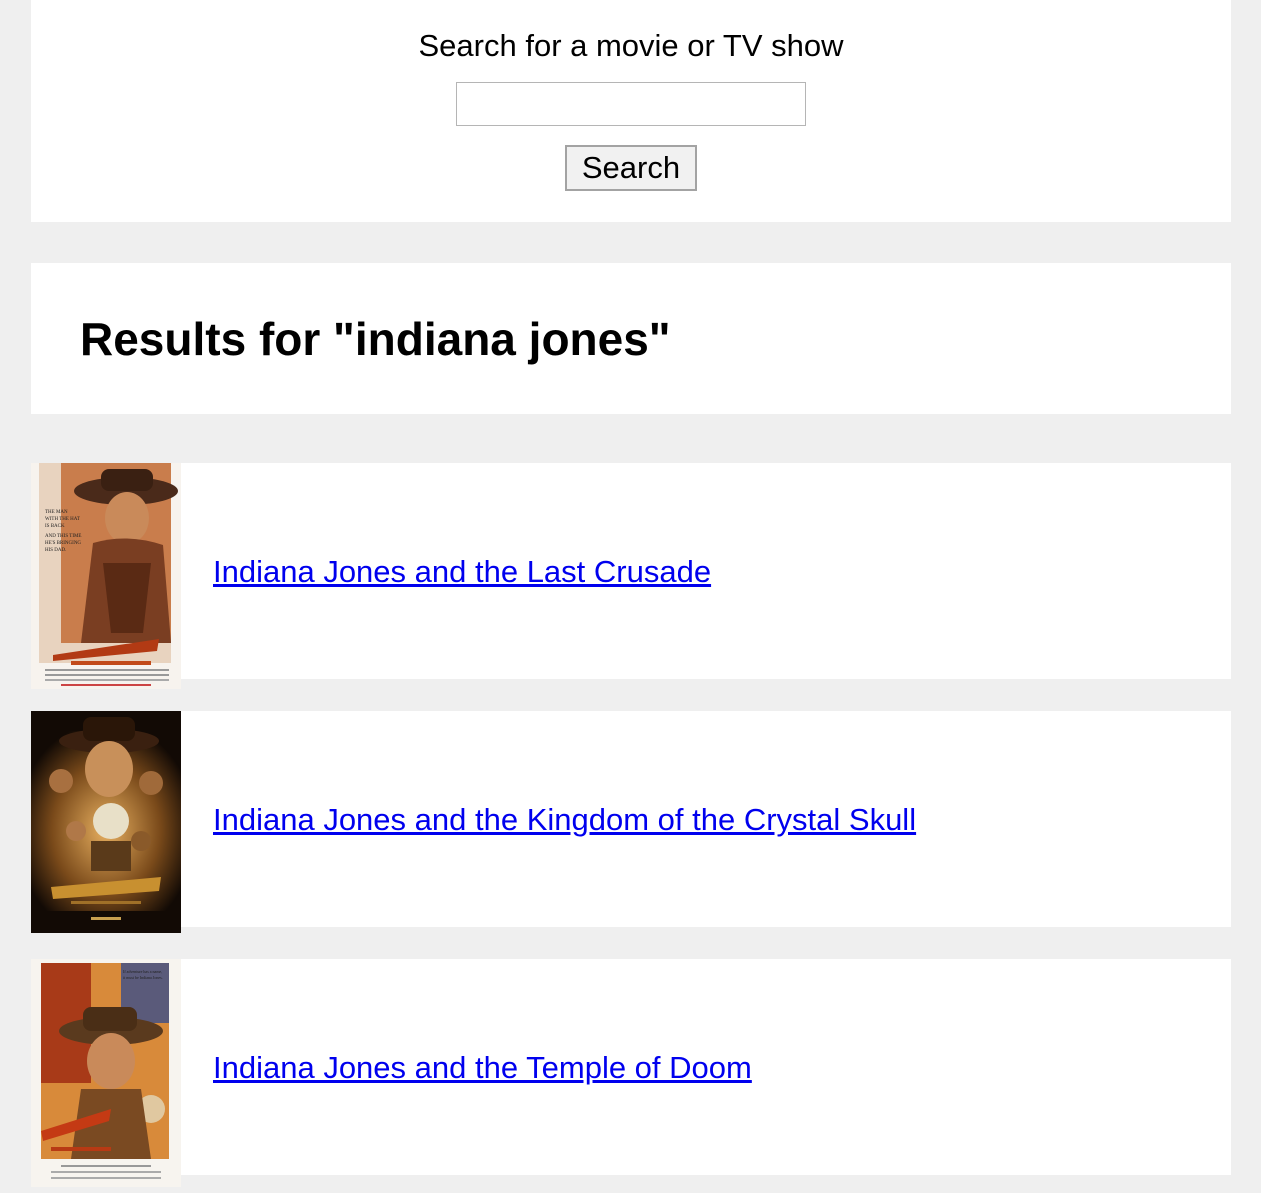 This screenshot has width=1261, height=1193. Describe the element at coordinates (106, 822) in the screenshot. I see `crystal-skull-poster-icon` at that location.